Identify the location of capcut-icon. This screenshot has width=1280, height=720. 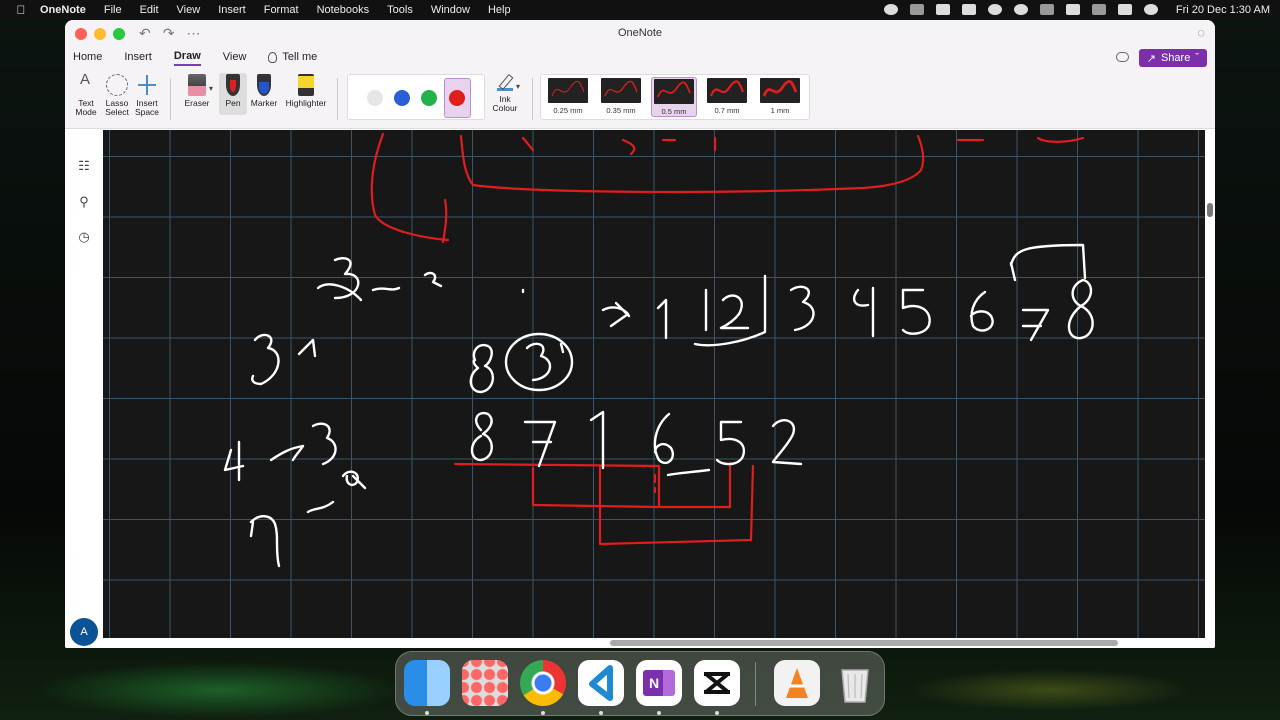
(717, 683).